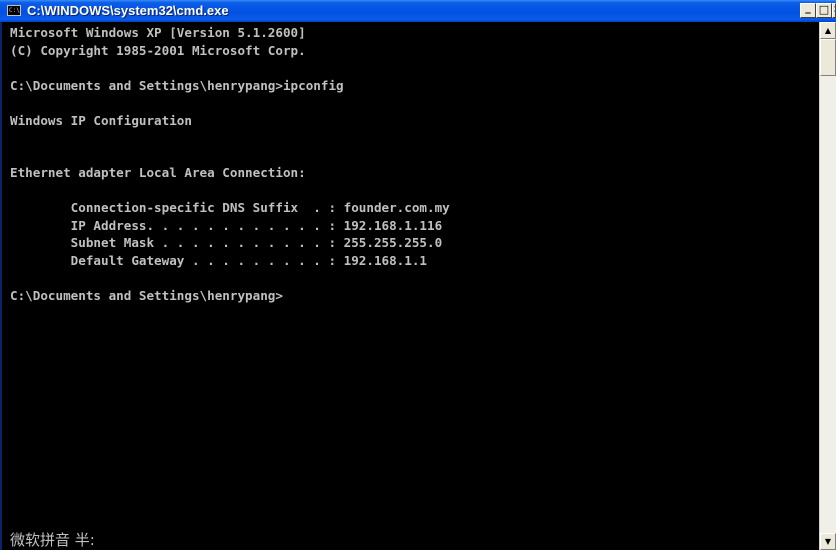  I want to click on close-button: ×, so click(834, 10).